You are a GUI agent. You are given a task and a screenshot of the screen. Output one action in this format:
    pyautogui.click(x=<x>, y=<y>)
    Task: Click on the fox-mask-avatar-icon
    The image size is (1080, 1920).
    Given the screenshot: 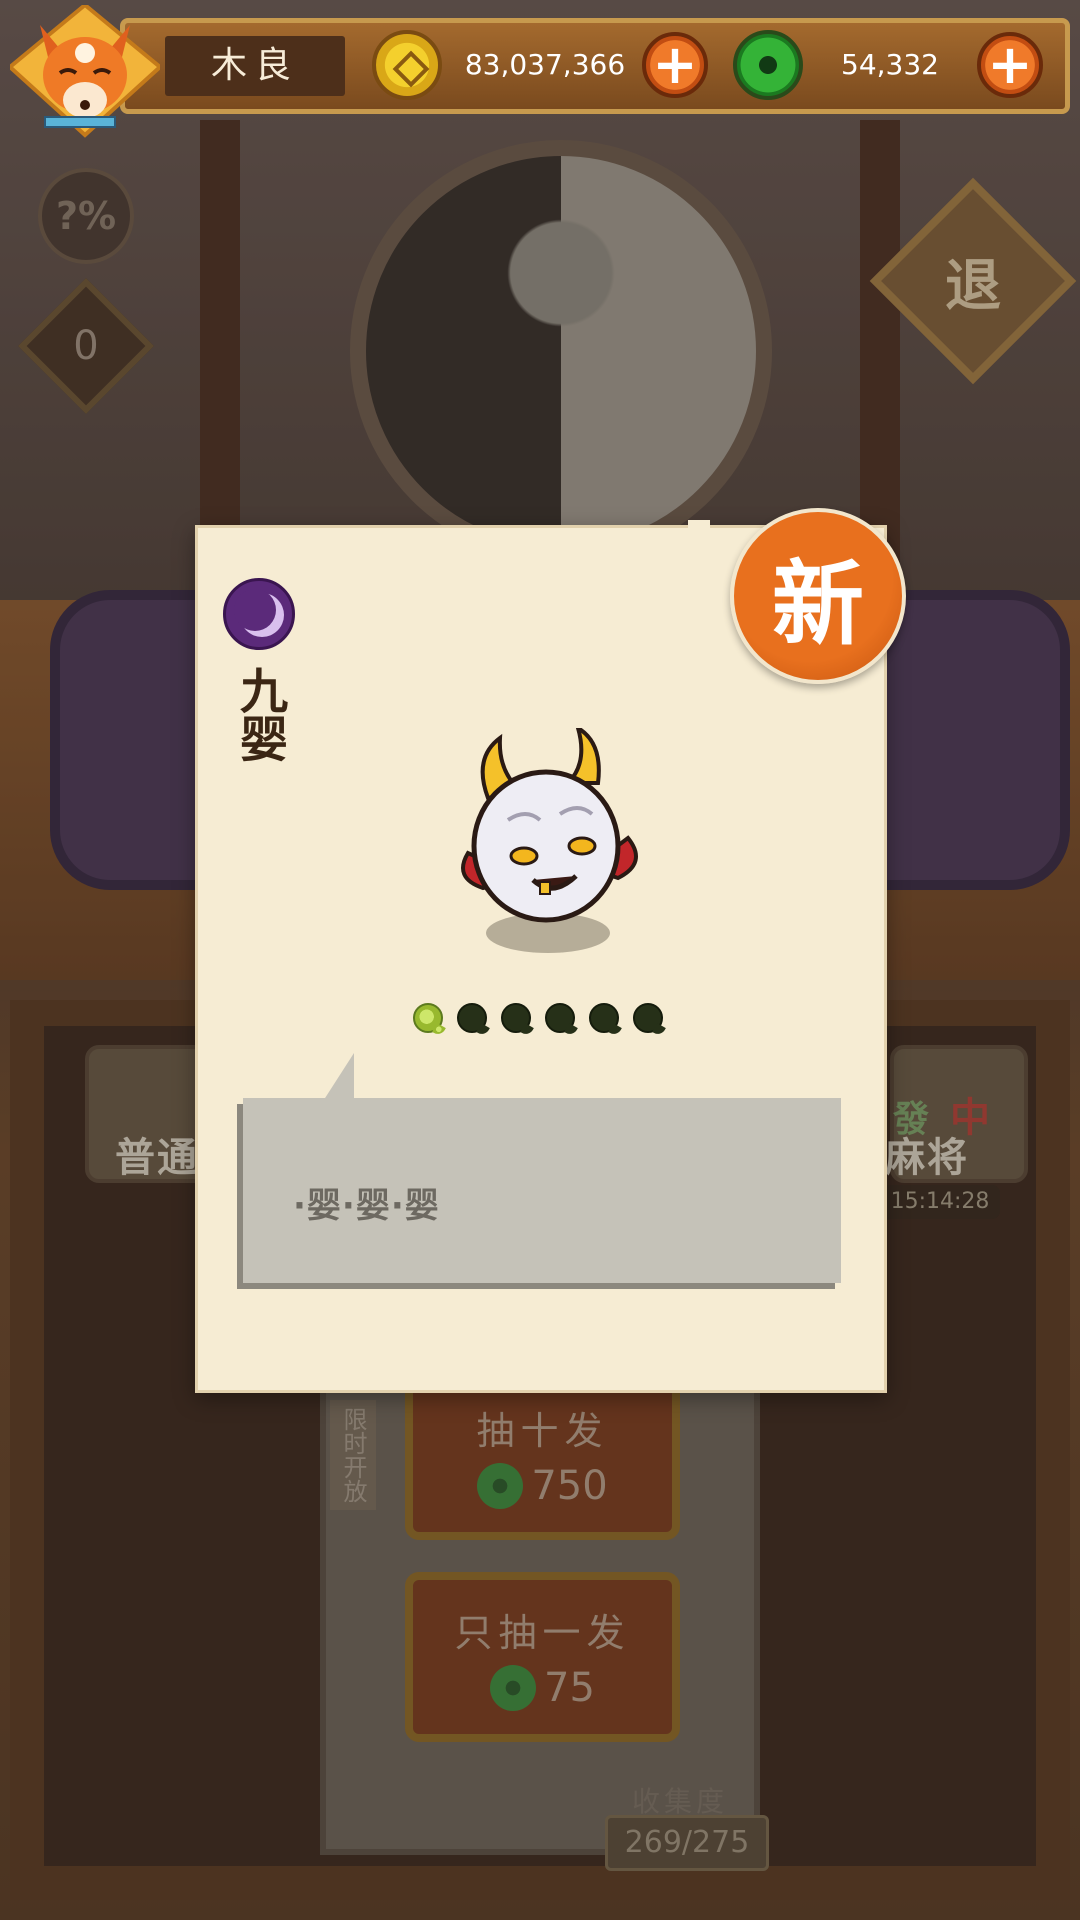 What is the action you would take?
    pyautogui.click(x=85, y=75)
    